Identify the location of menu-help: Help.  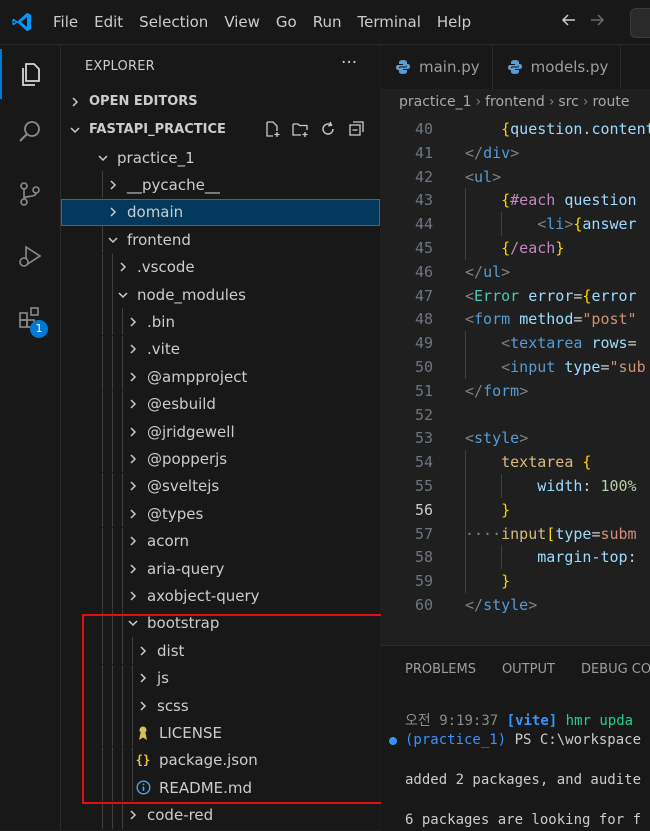
(454, 22).